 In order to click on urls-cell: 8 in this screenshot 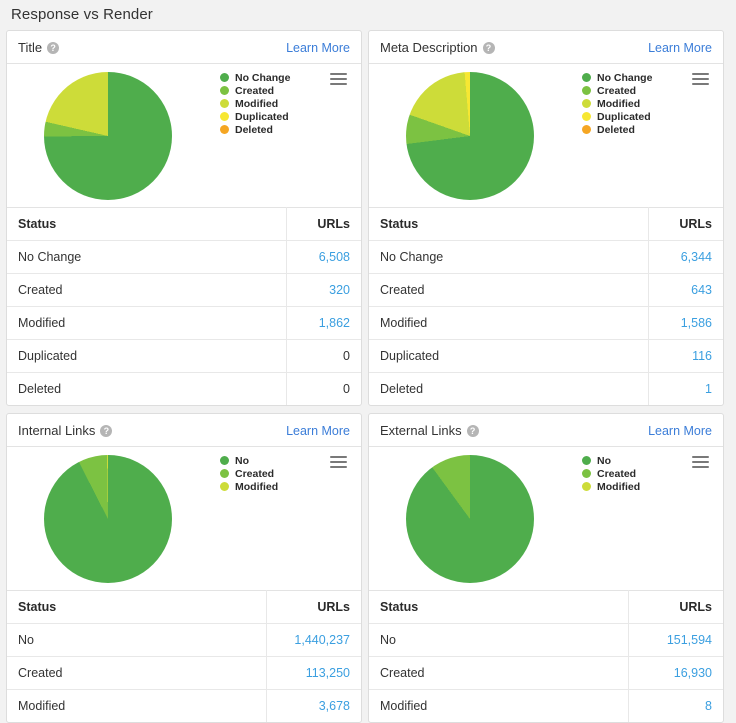, I will do `click(675, 705)`.